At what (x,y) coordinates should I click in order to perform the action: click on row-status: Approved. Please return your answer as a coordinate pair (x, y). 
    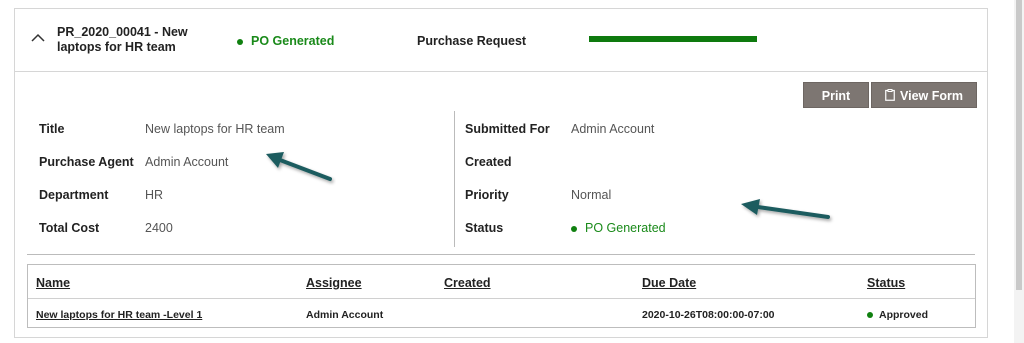
    Looking at the image, I should click on (897, 315).